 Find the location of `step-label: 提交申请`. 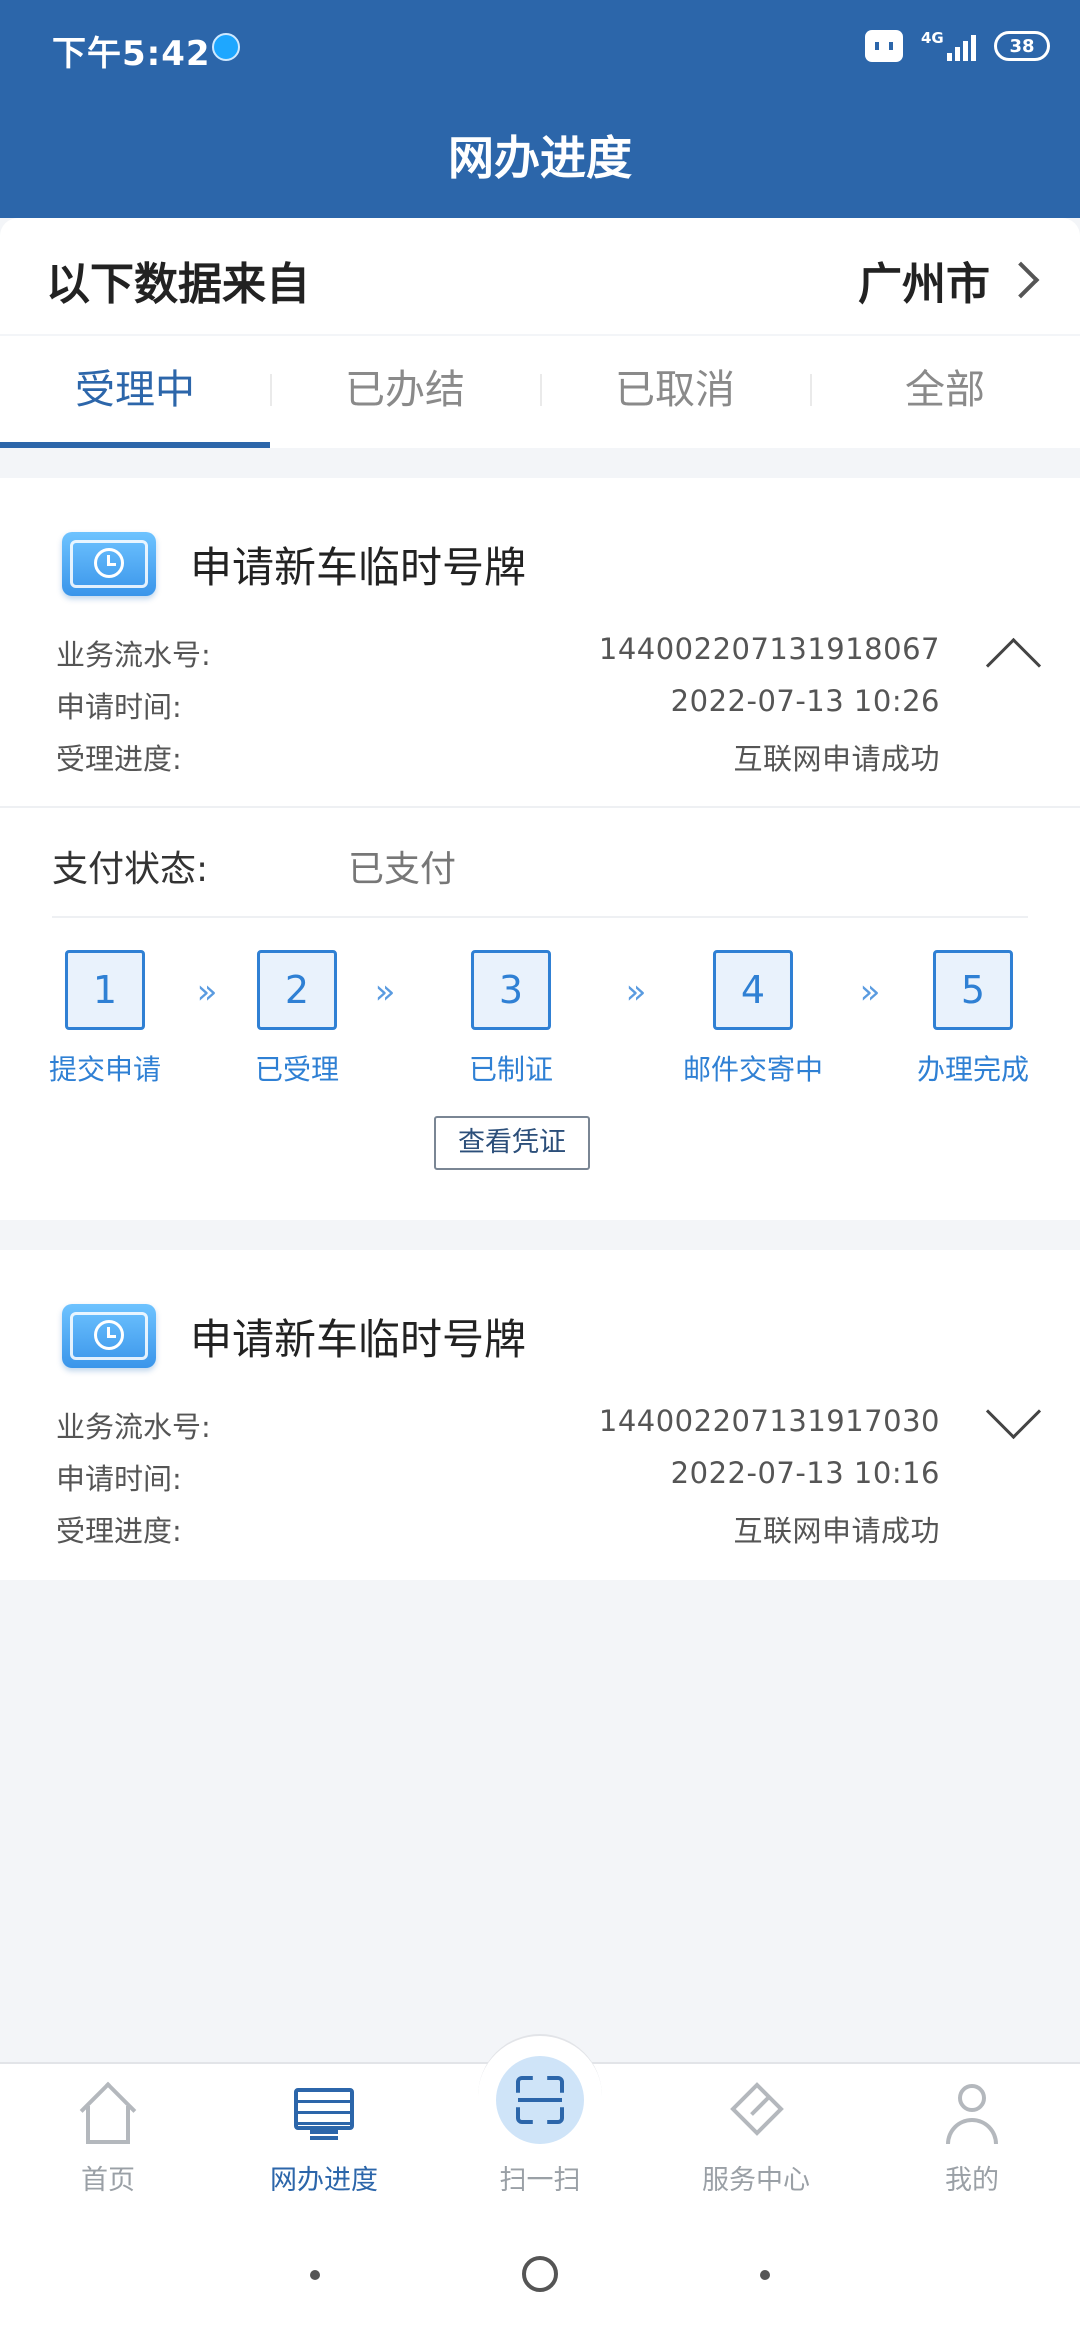

step-label: 提交申请 is located at coordinates (105, 1069).